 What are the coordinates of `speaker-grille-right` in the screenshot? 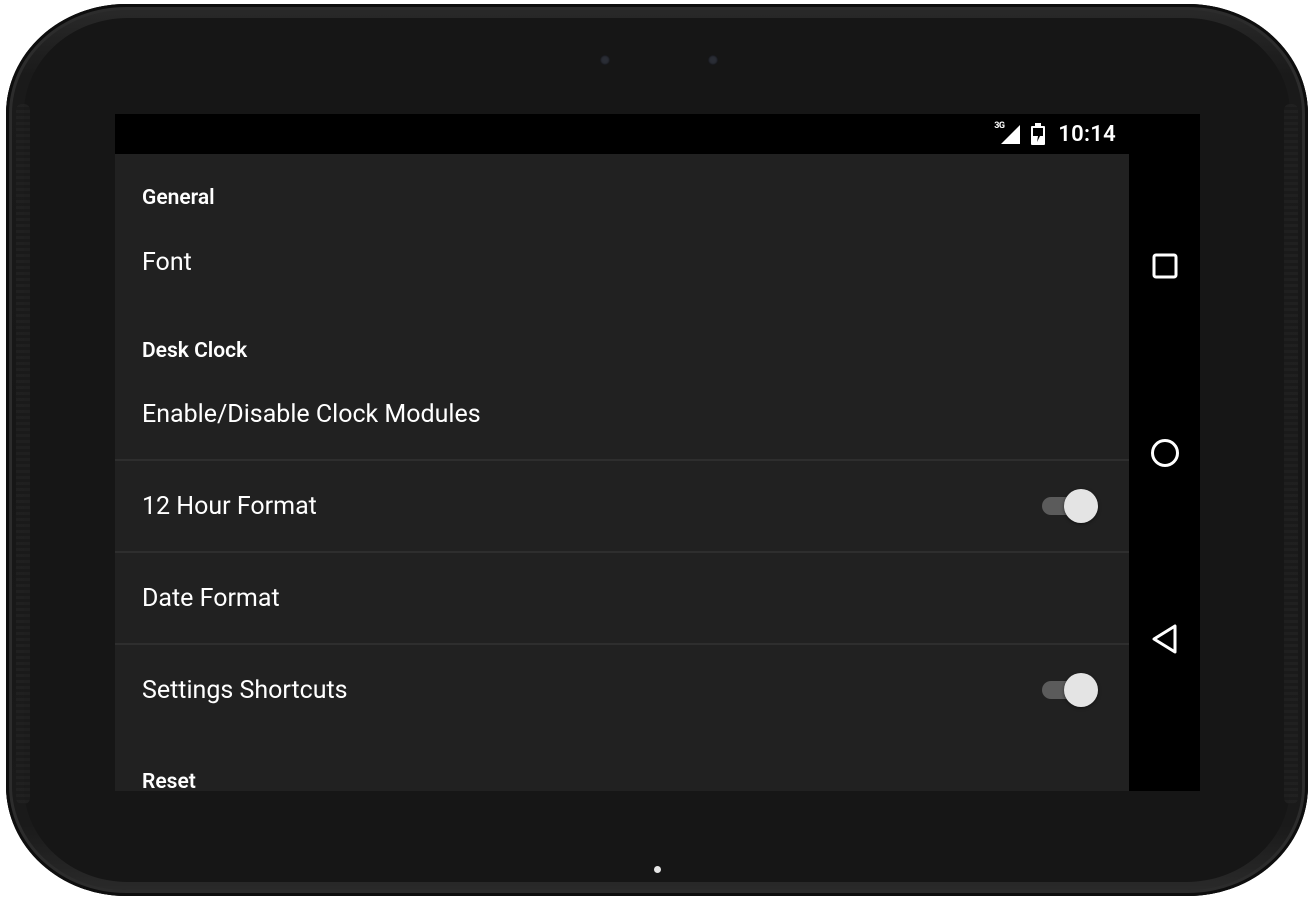 It's located at (1291, 454).